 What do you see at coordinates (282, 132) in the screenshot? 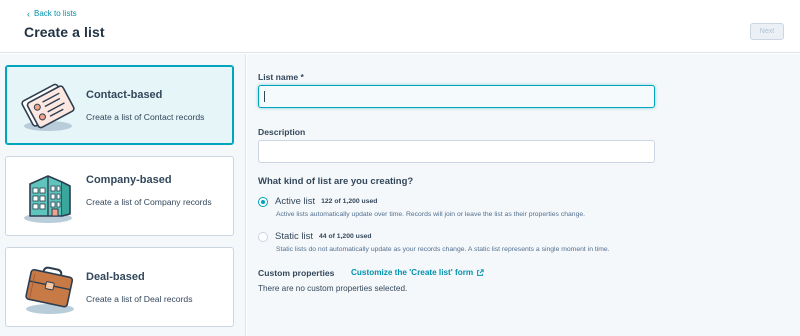
I see `description-label: Description` at bounding box center [282, 132].